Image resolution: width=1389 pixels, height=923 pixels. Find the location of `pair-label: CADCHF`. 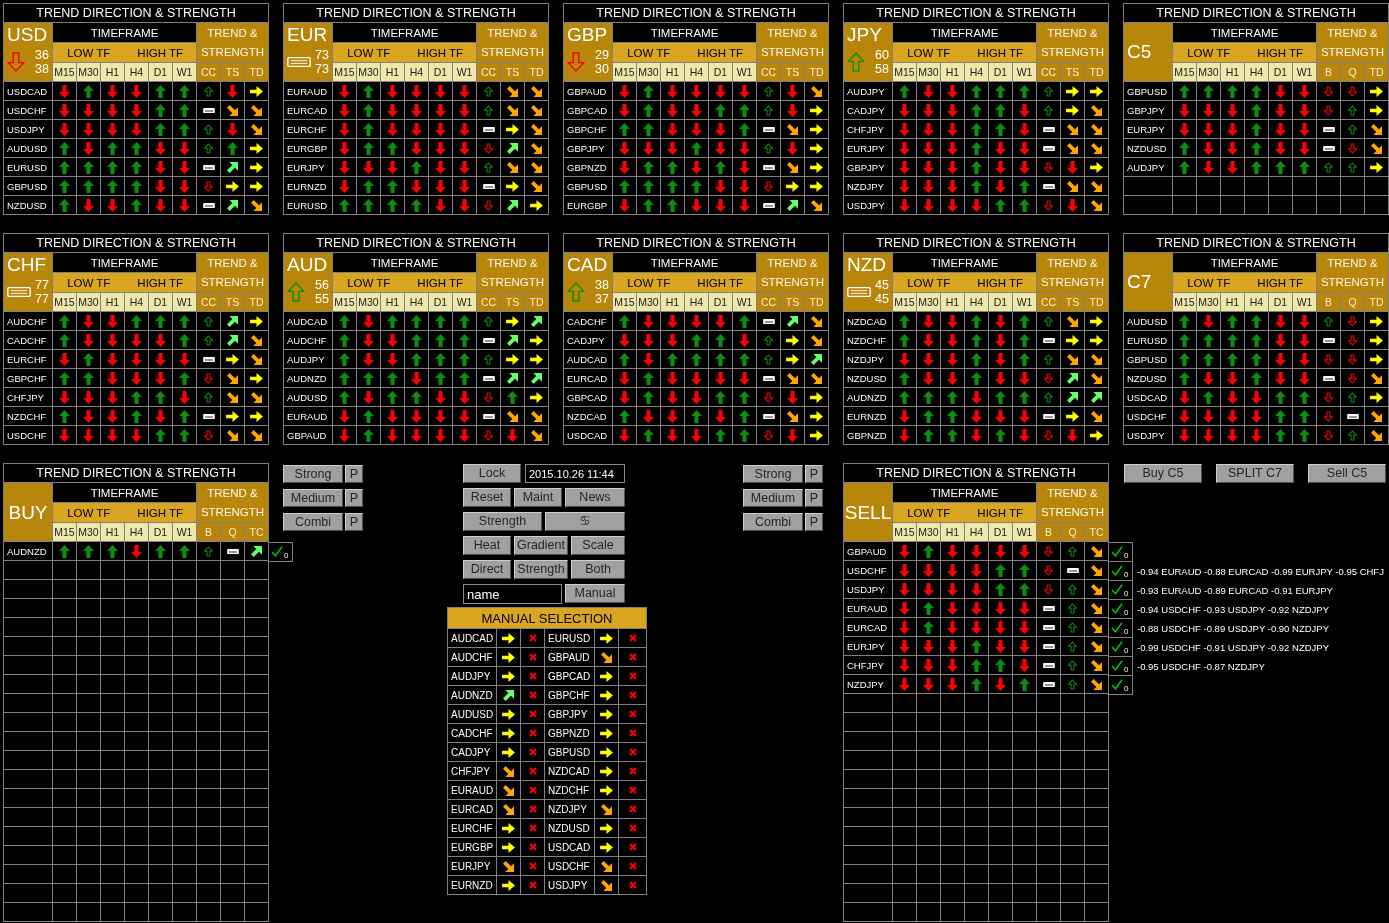

pair-label: CADCHF is located at coordinates (472, 733).